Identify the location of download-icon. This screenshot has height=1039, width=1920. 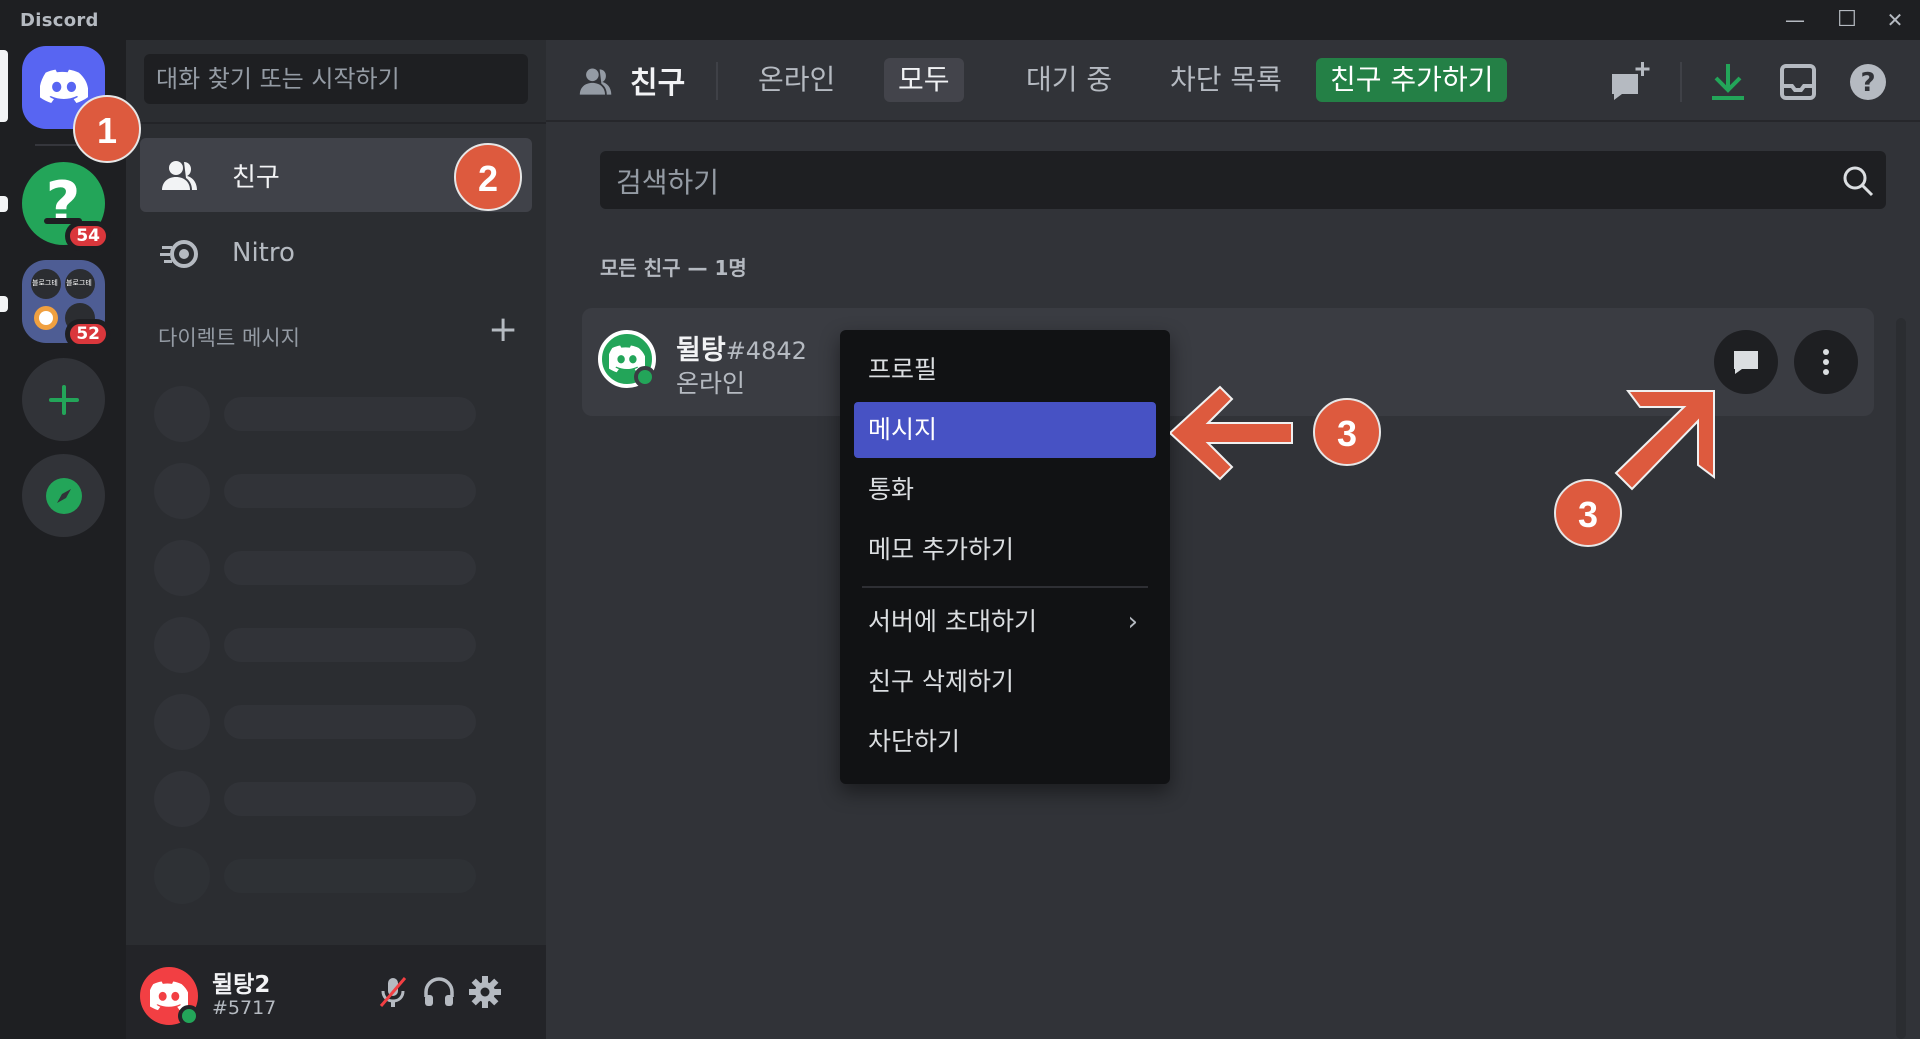
(1728, 82).